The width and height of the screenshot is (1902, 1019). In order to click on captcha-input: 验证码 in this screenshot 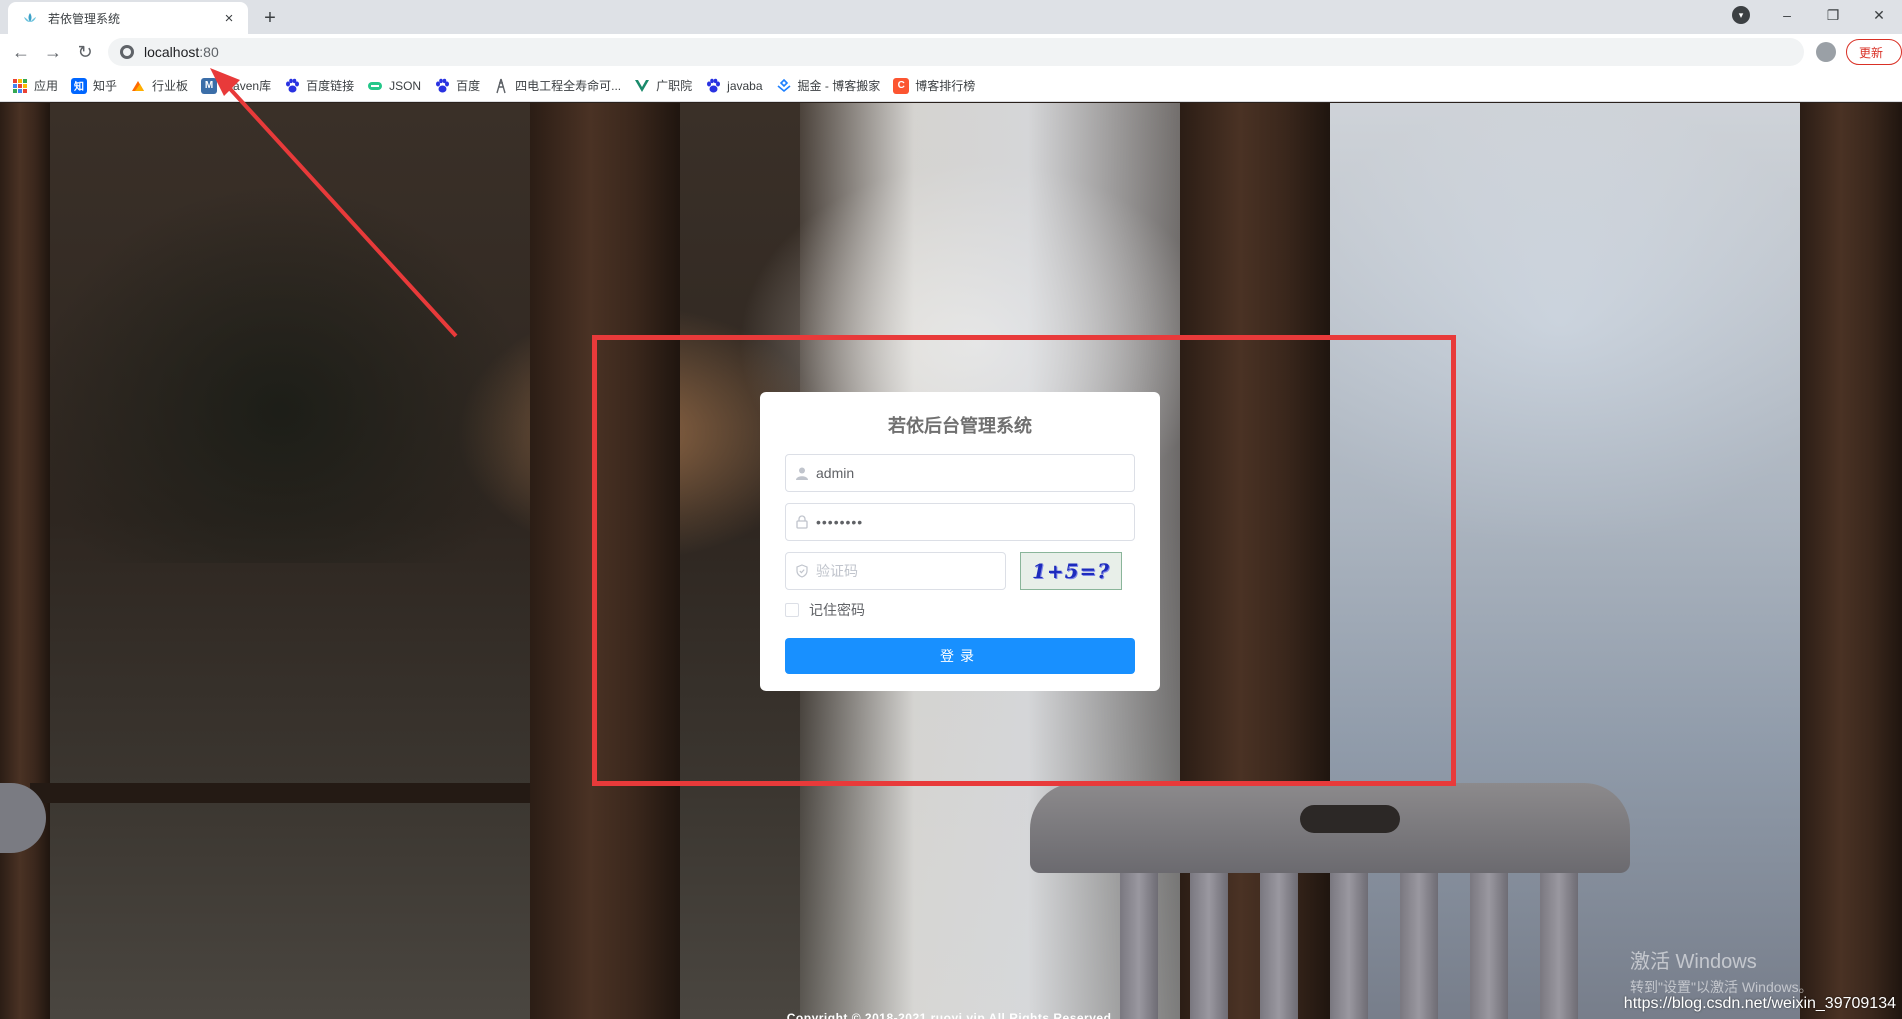, I will do `click(895, 571)`.